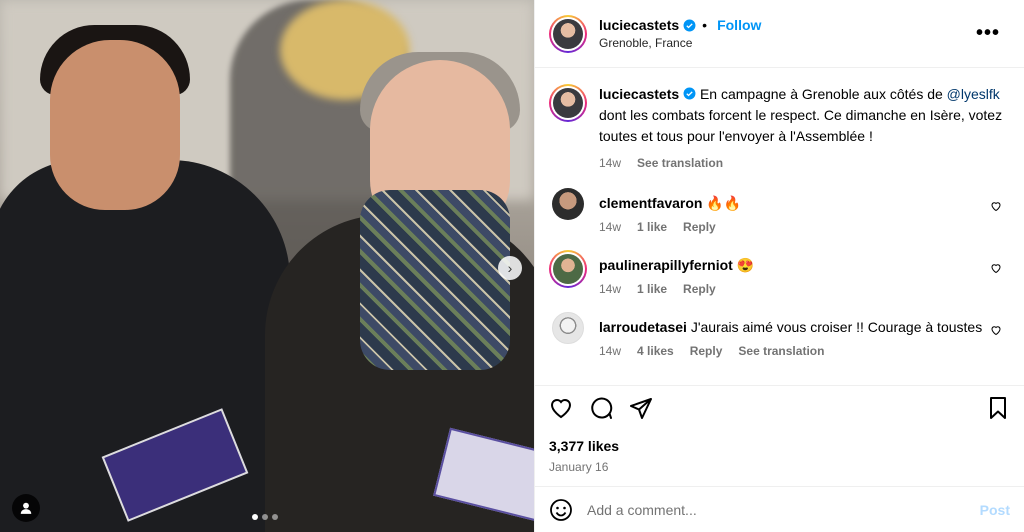 The image size is (1024, 532). I want to click on post-location: Grenoble, France, so click(787, 43).